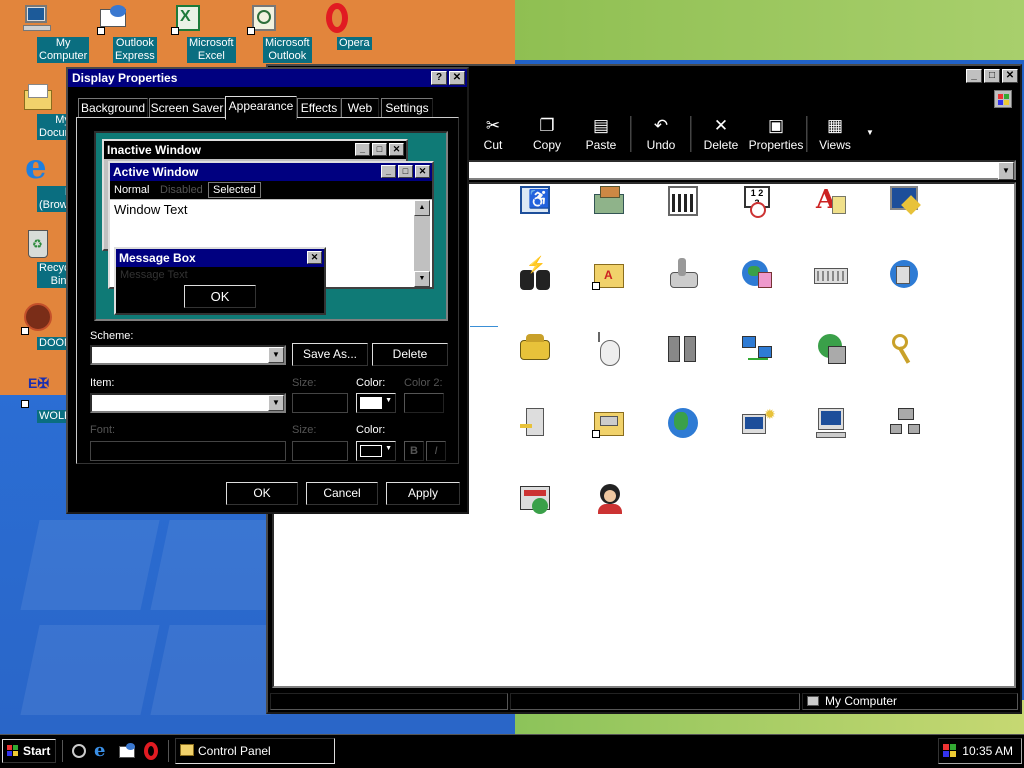 The height and width of the screenshot is (768, 1024). I want to click on tab-appearance: Appearance, so click(261, 108).